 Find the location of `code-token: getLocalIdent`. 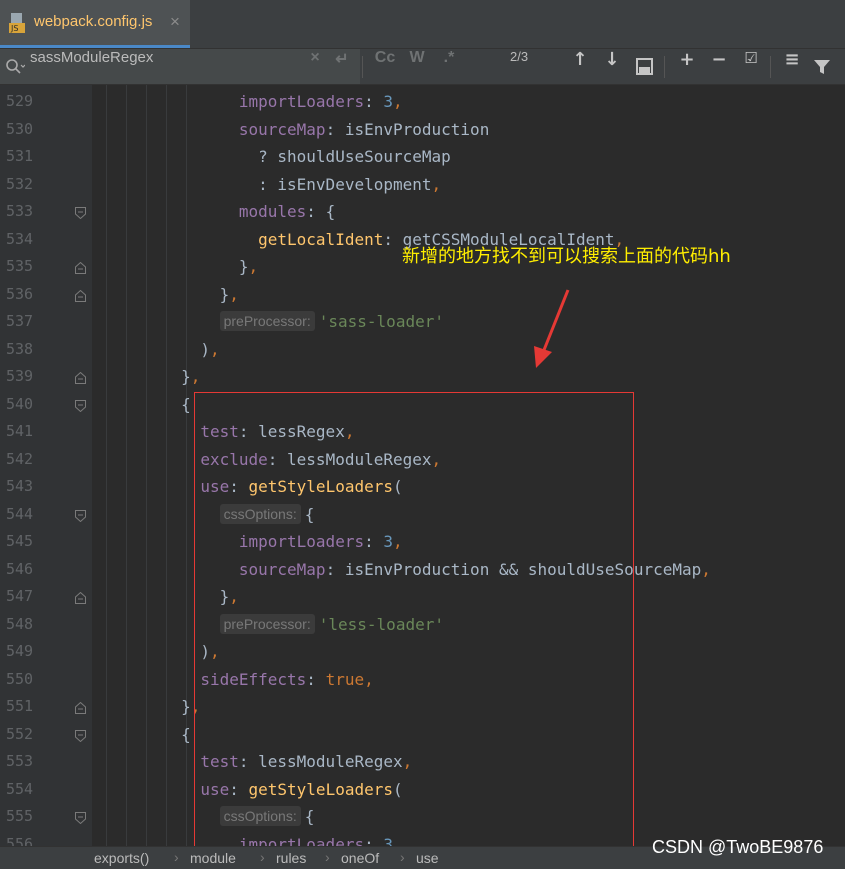

code-token: getLocalIdent is located at coordinates (321, 239).